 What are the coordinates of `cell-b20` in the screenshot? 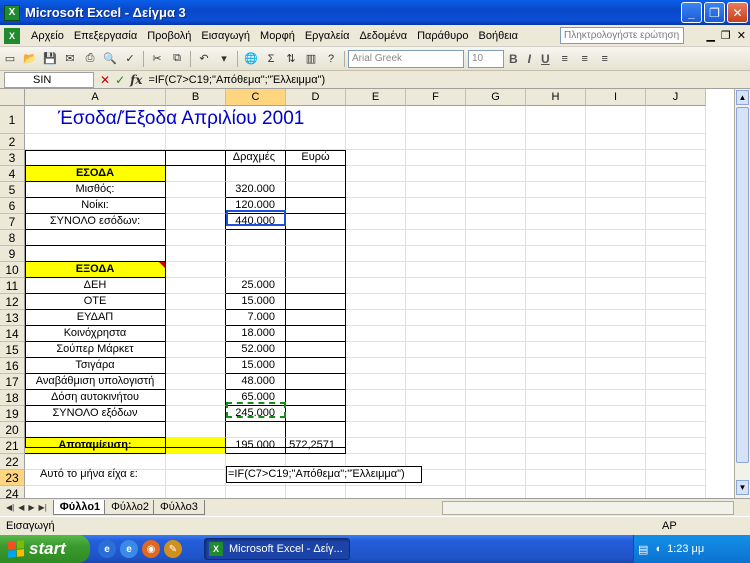 It's located at (196, 430).